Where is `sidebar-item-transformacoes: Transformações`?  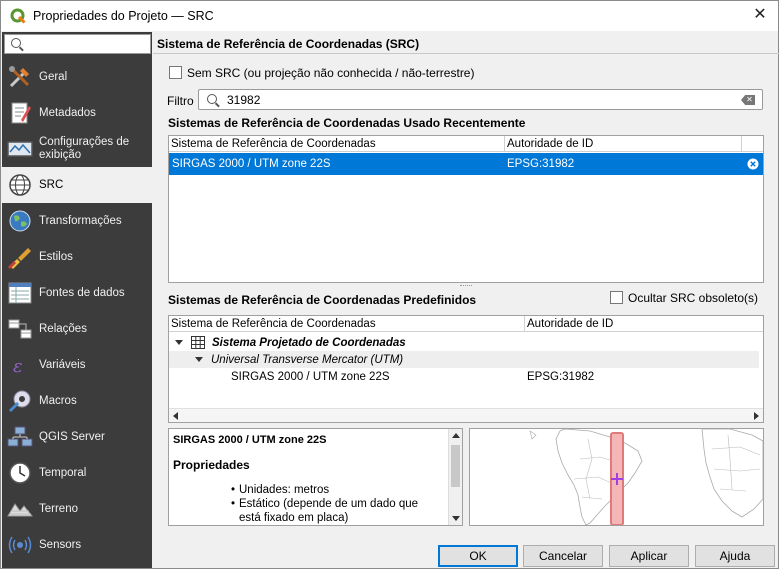 sidebar-item-transformacoes: Transformações is located at coordinates (77, 221).